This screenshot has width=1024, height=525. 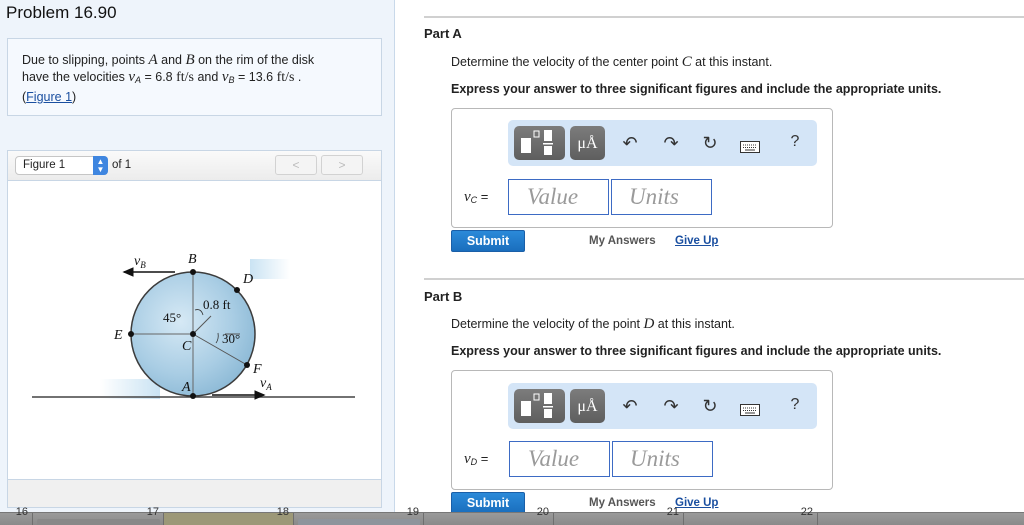 I want to click on motion-blur, so click(x=130, y=389).